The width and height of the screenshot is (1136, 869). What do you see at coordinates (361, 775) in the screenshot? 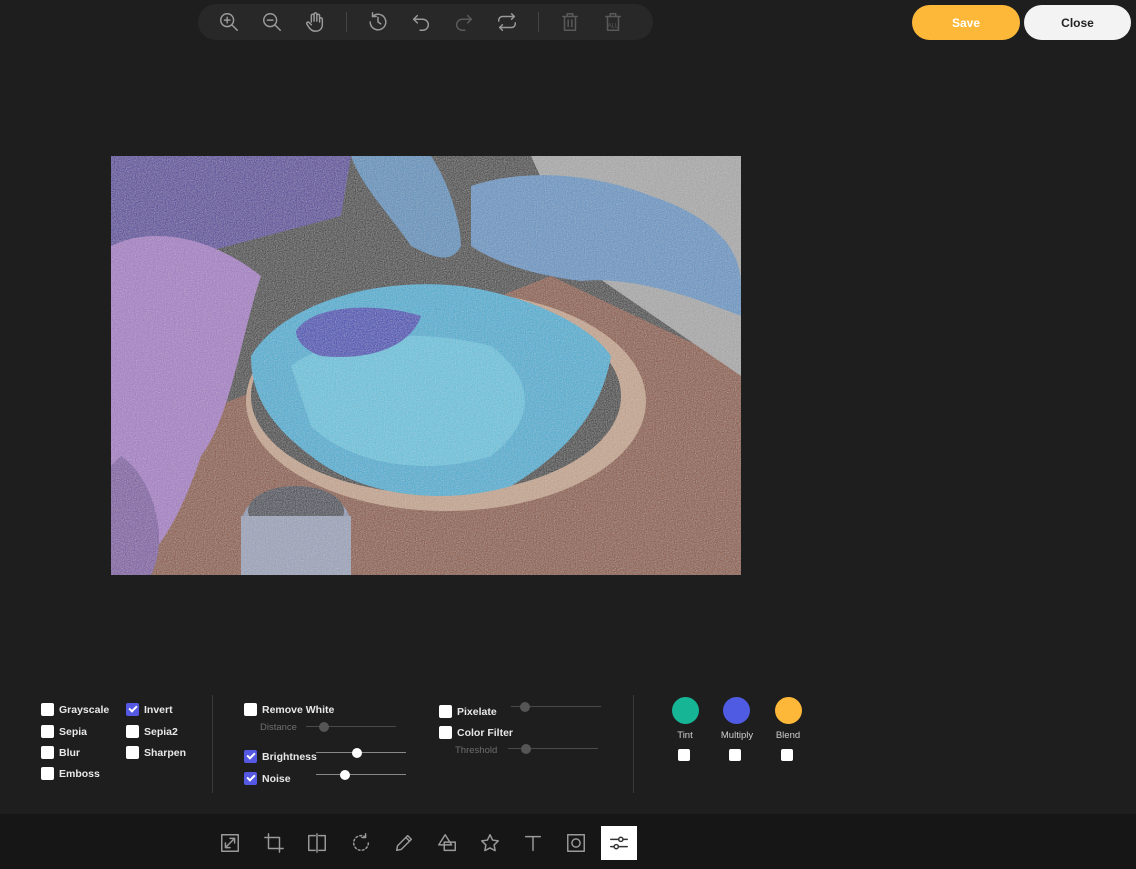
I see `noise-slider` at bounding box center [361, 775].